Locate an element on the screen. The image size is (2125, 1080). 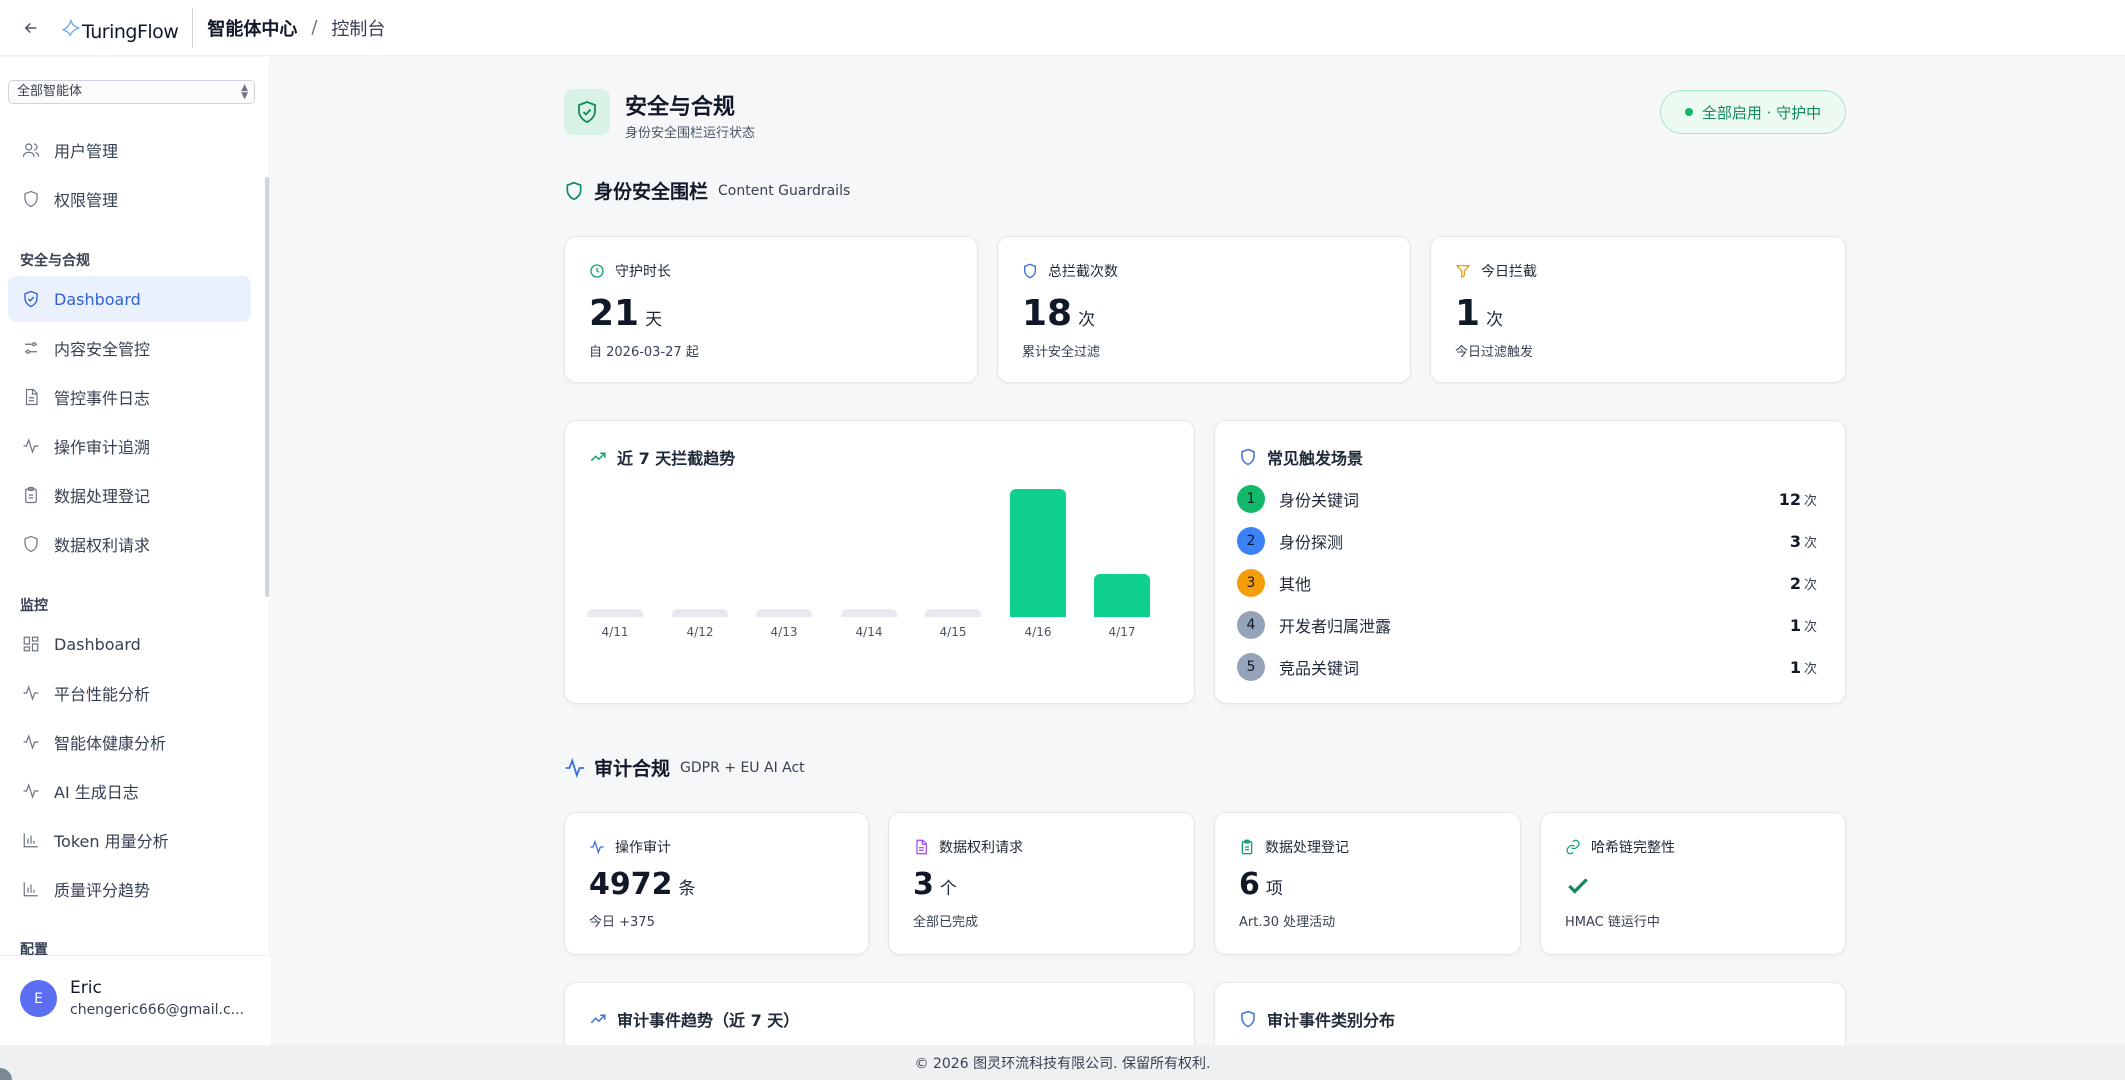
sidebar-item-audit-trace: 操作审计追溯 is located at coordinates (129, 446).